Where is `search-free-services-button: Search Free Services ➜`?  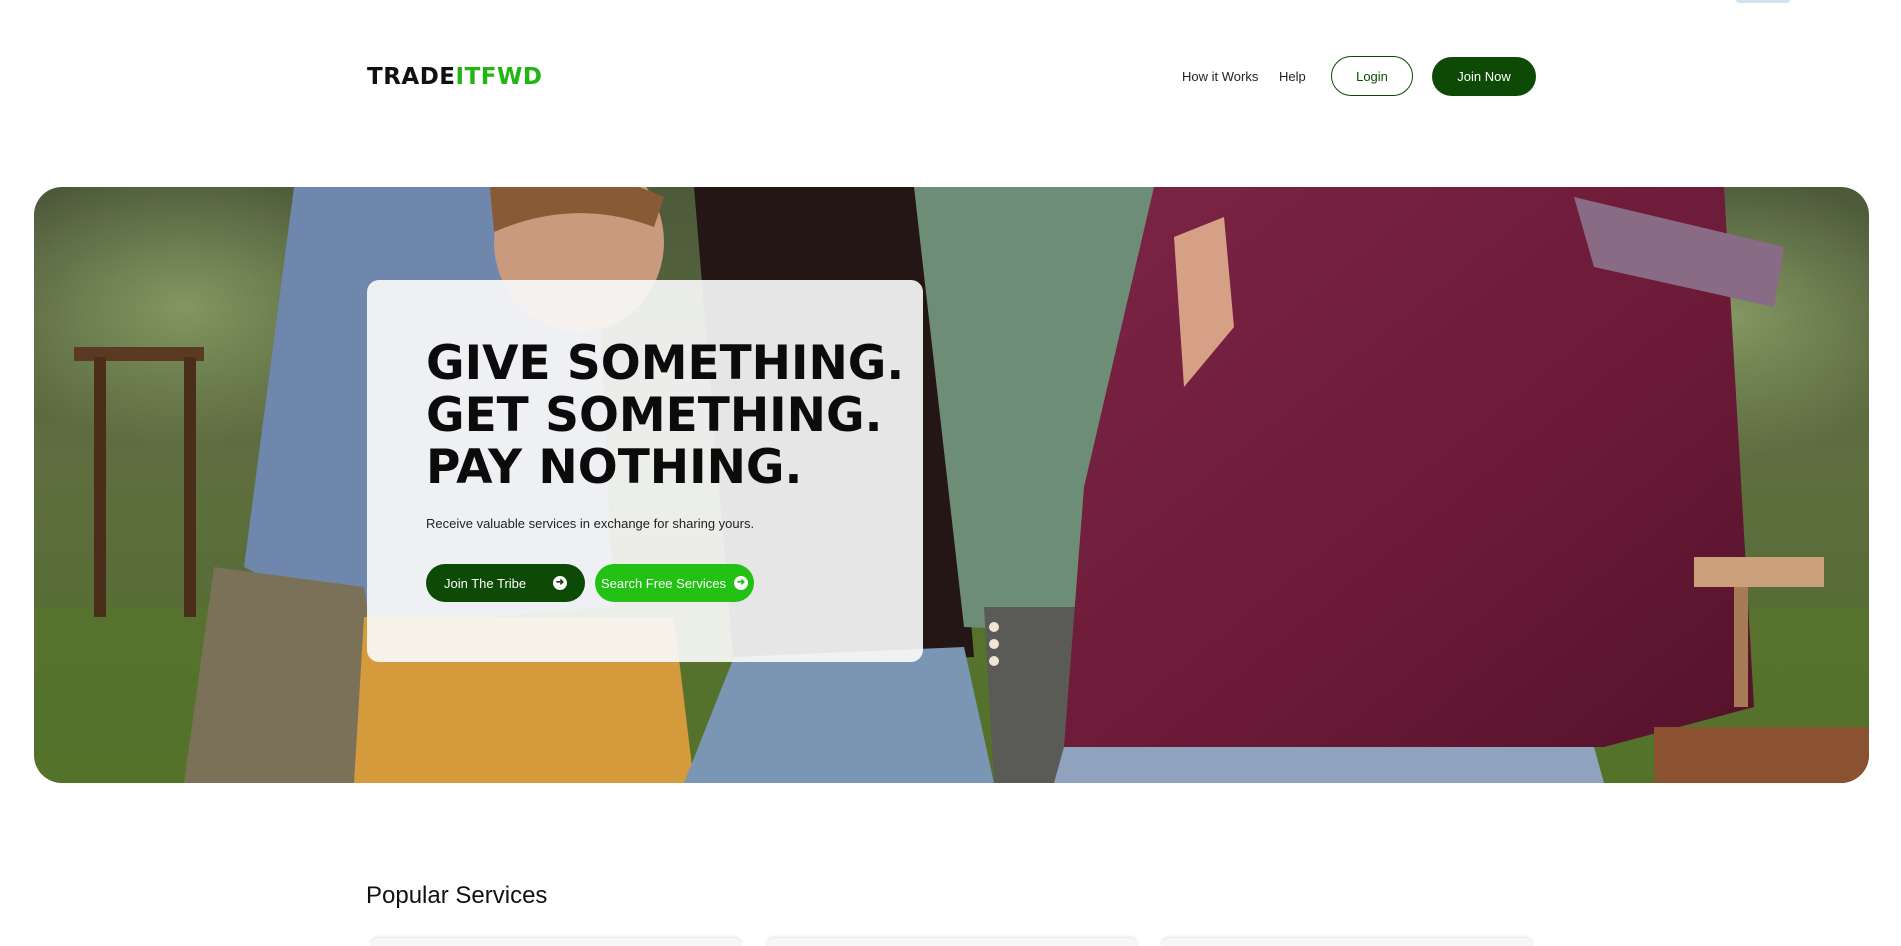 search-free-services-button: Search Free Services ➜ is located at coordinates (674, 583).